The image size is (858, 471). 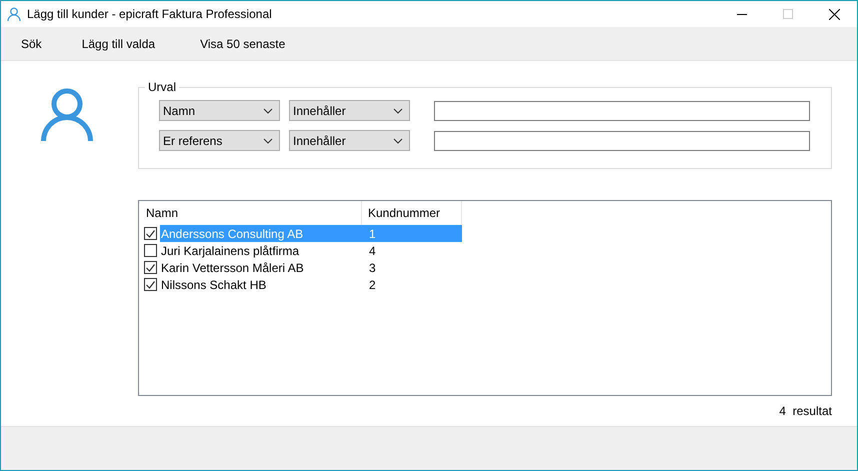 What do you see at coordinates (31, 43) in the screenshot?
I see `toolbar-button: Sök` at bounding box center [31, 43].